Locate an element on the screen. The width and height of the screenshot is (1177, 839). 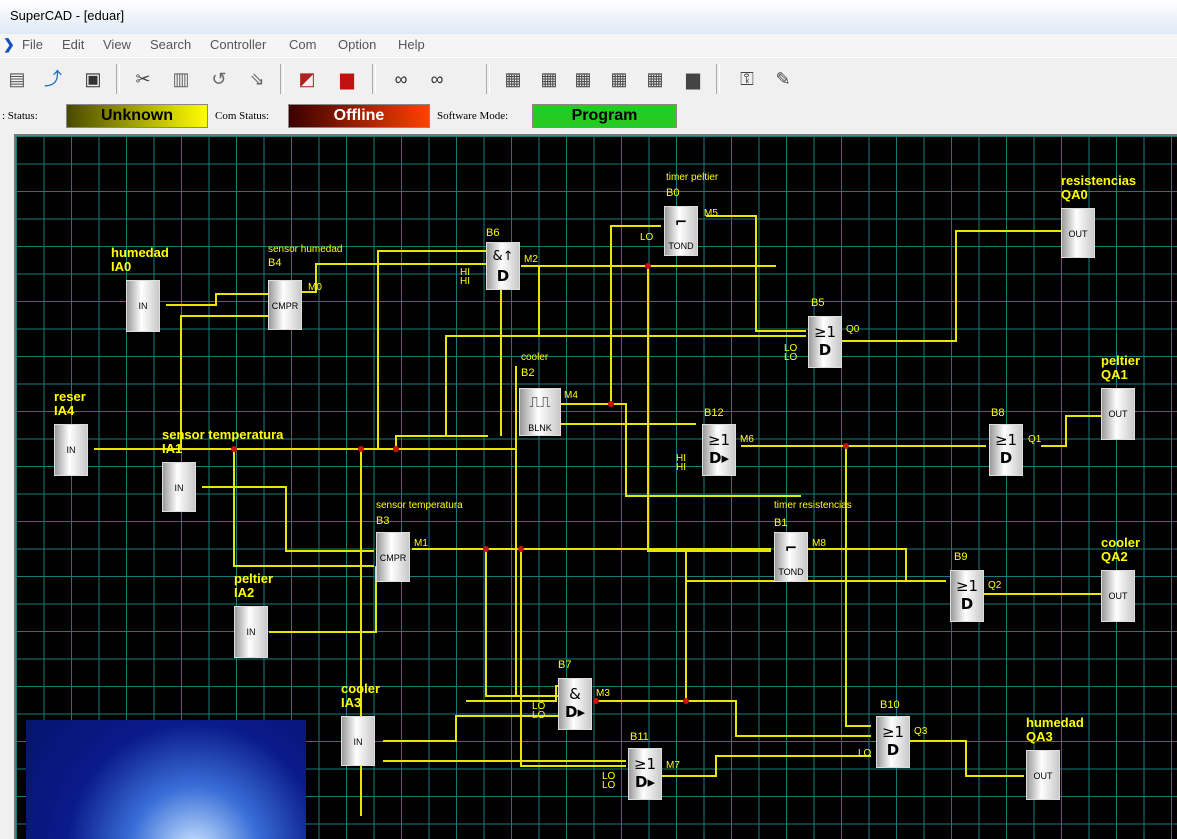
b7-pins: LO LO is located at coordinates (539, 711).